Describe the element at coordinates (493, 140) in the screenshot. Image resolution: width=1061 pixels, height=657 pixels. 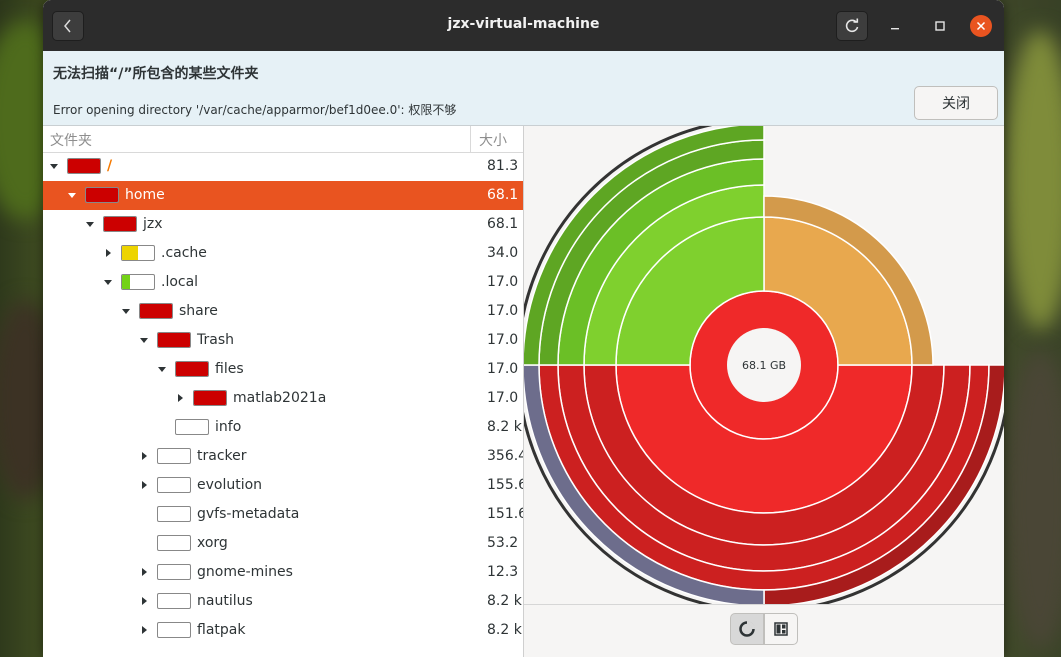
I see `column-header-size: 大小` at that location.